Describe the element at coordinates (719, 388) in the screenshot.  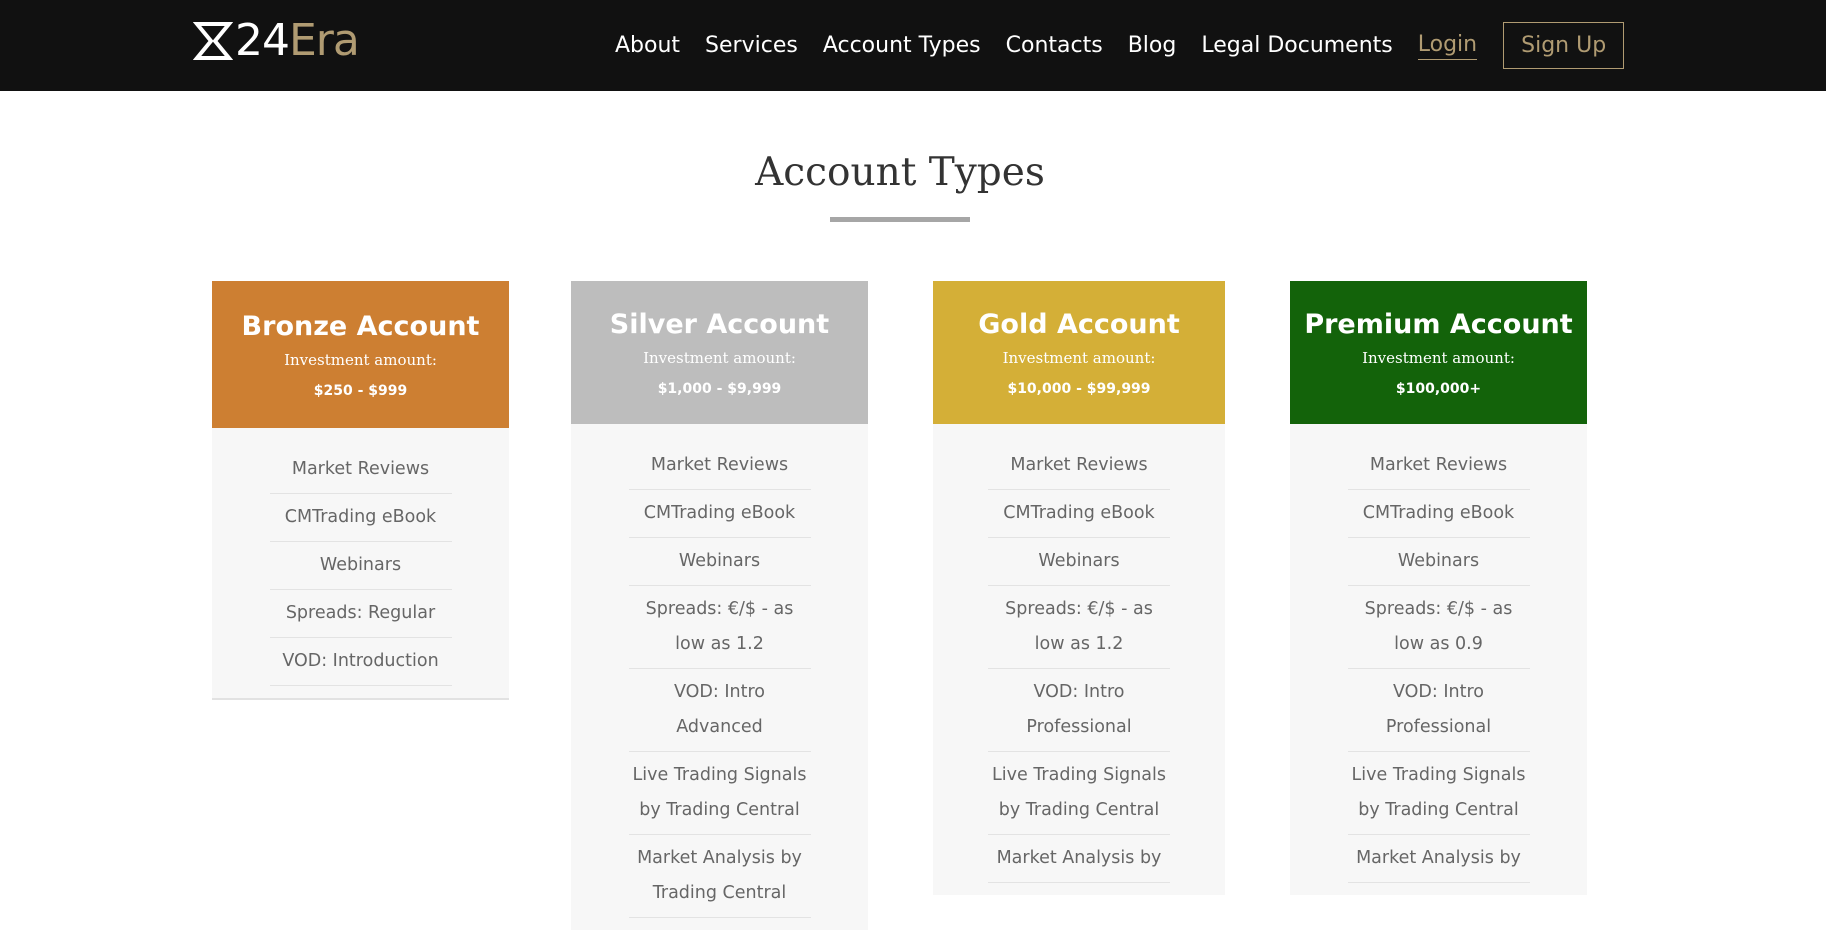
I see `investment-range: $1,000 - $9,999` at that location.